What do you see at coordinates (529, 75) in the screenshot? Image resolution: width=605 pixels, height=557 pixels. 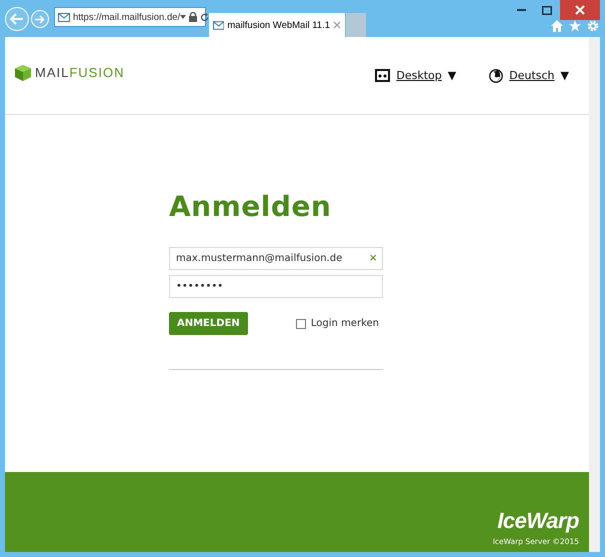 I see `language-menu: Deutsch ▼` at bounding box center [529, 75].